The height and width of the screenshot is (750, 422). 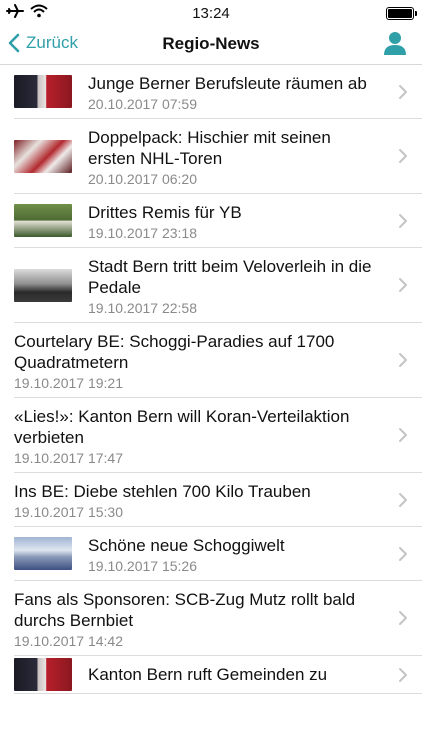 I want to click on page-title: Regio-News, so click(x=211, y=43).